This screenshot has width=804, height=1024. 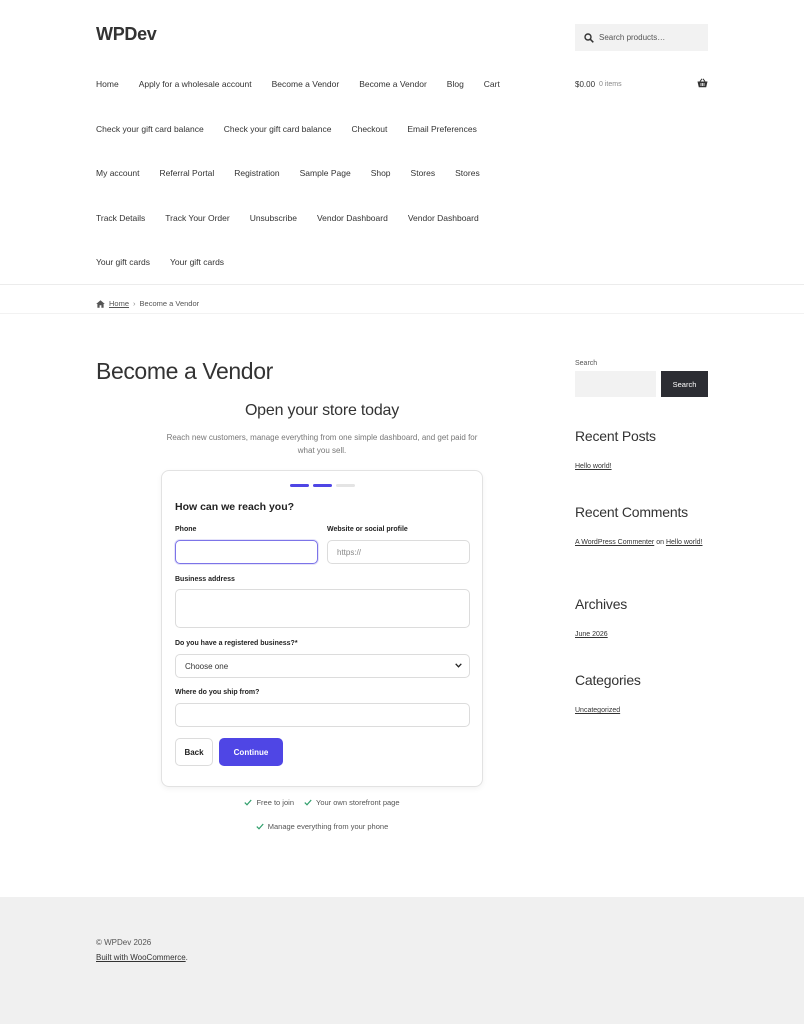 I want to click on nav-item-stores: Stores, so click(x=423, y=173).